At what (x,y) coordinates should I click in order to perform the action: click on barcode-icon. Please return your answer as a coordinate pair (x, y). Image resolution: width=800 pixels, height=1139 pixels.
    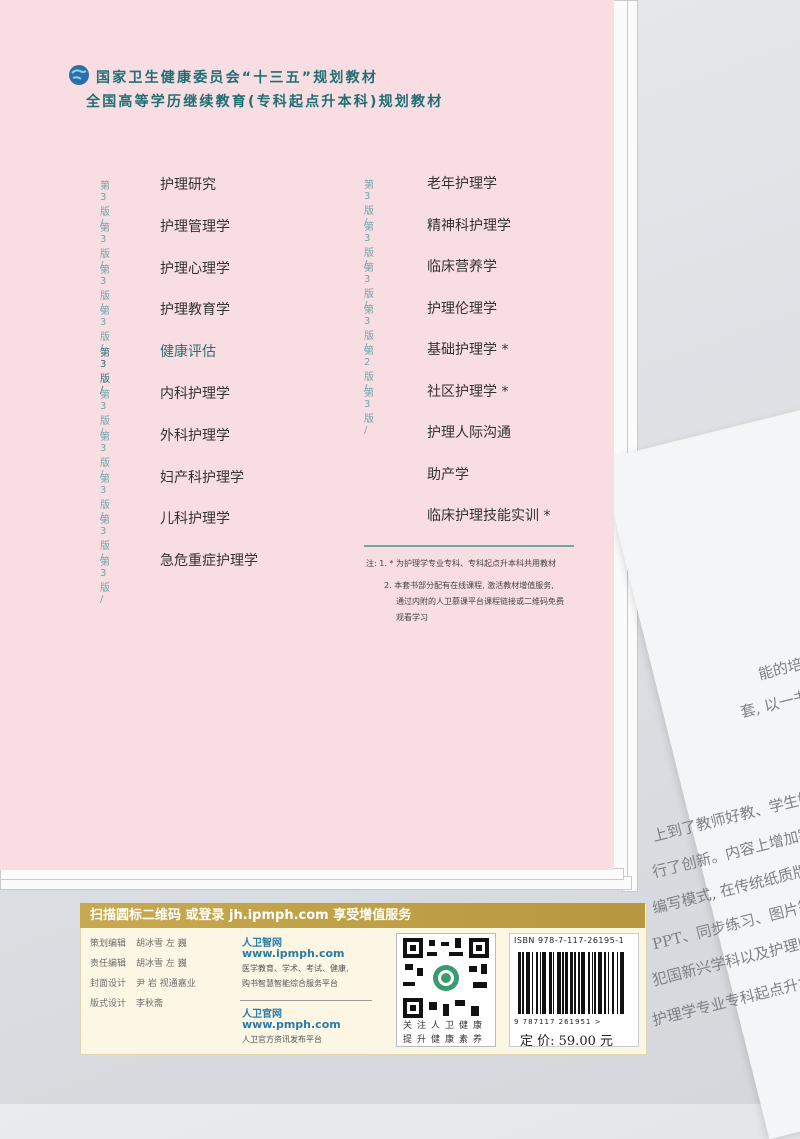
    Looking at the image, I should click on (571, 983).